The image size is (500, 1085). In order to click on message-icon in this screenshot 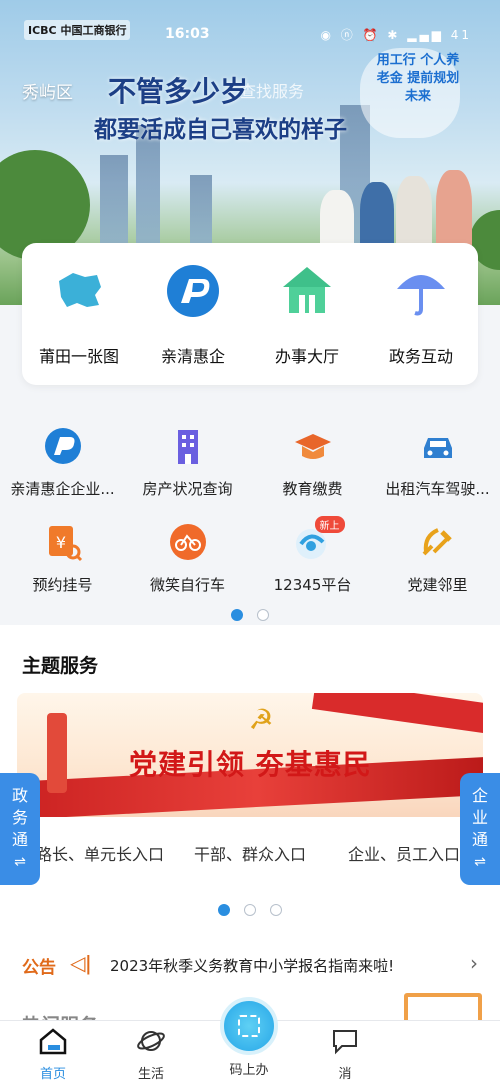, I will do `click(345, 1041)`.